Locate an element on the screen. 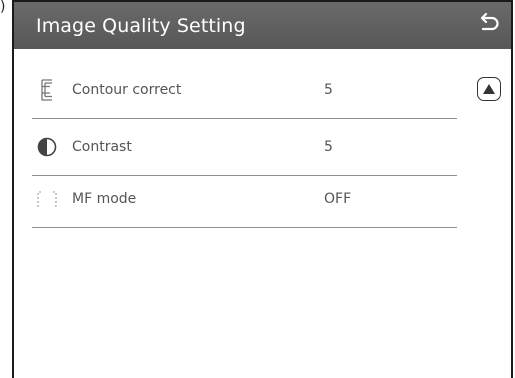  contrast-icon is located at coordinates (47, 147).